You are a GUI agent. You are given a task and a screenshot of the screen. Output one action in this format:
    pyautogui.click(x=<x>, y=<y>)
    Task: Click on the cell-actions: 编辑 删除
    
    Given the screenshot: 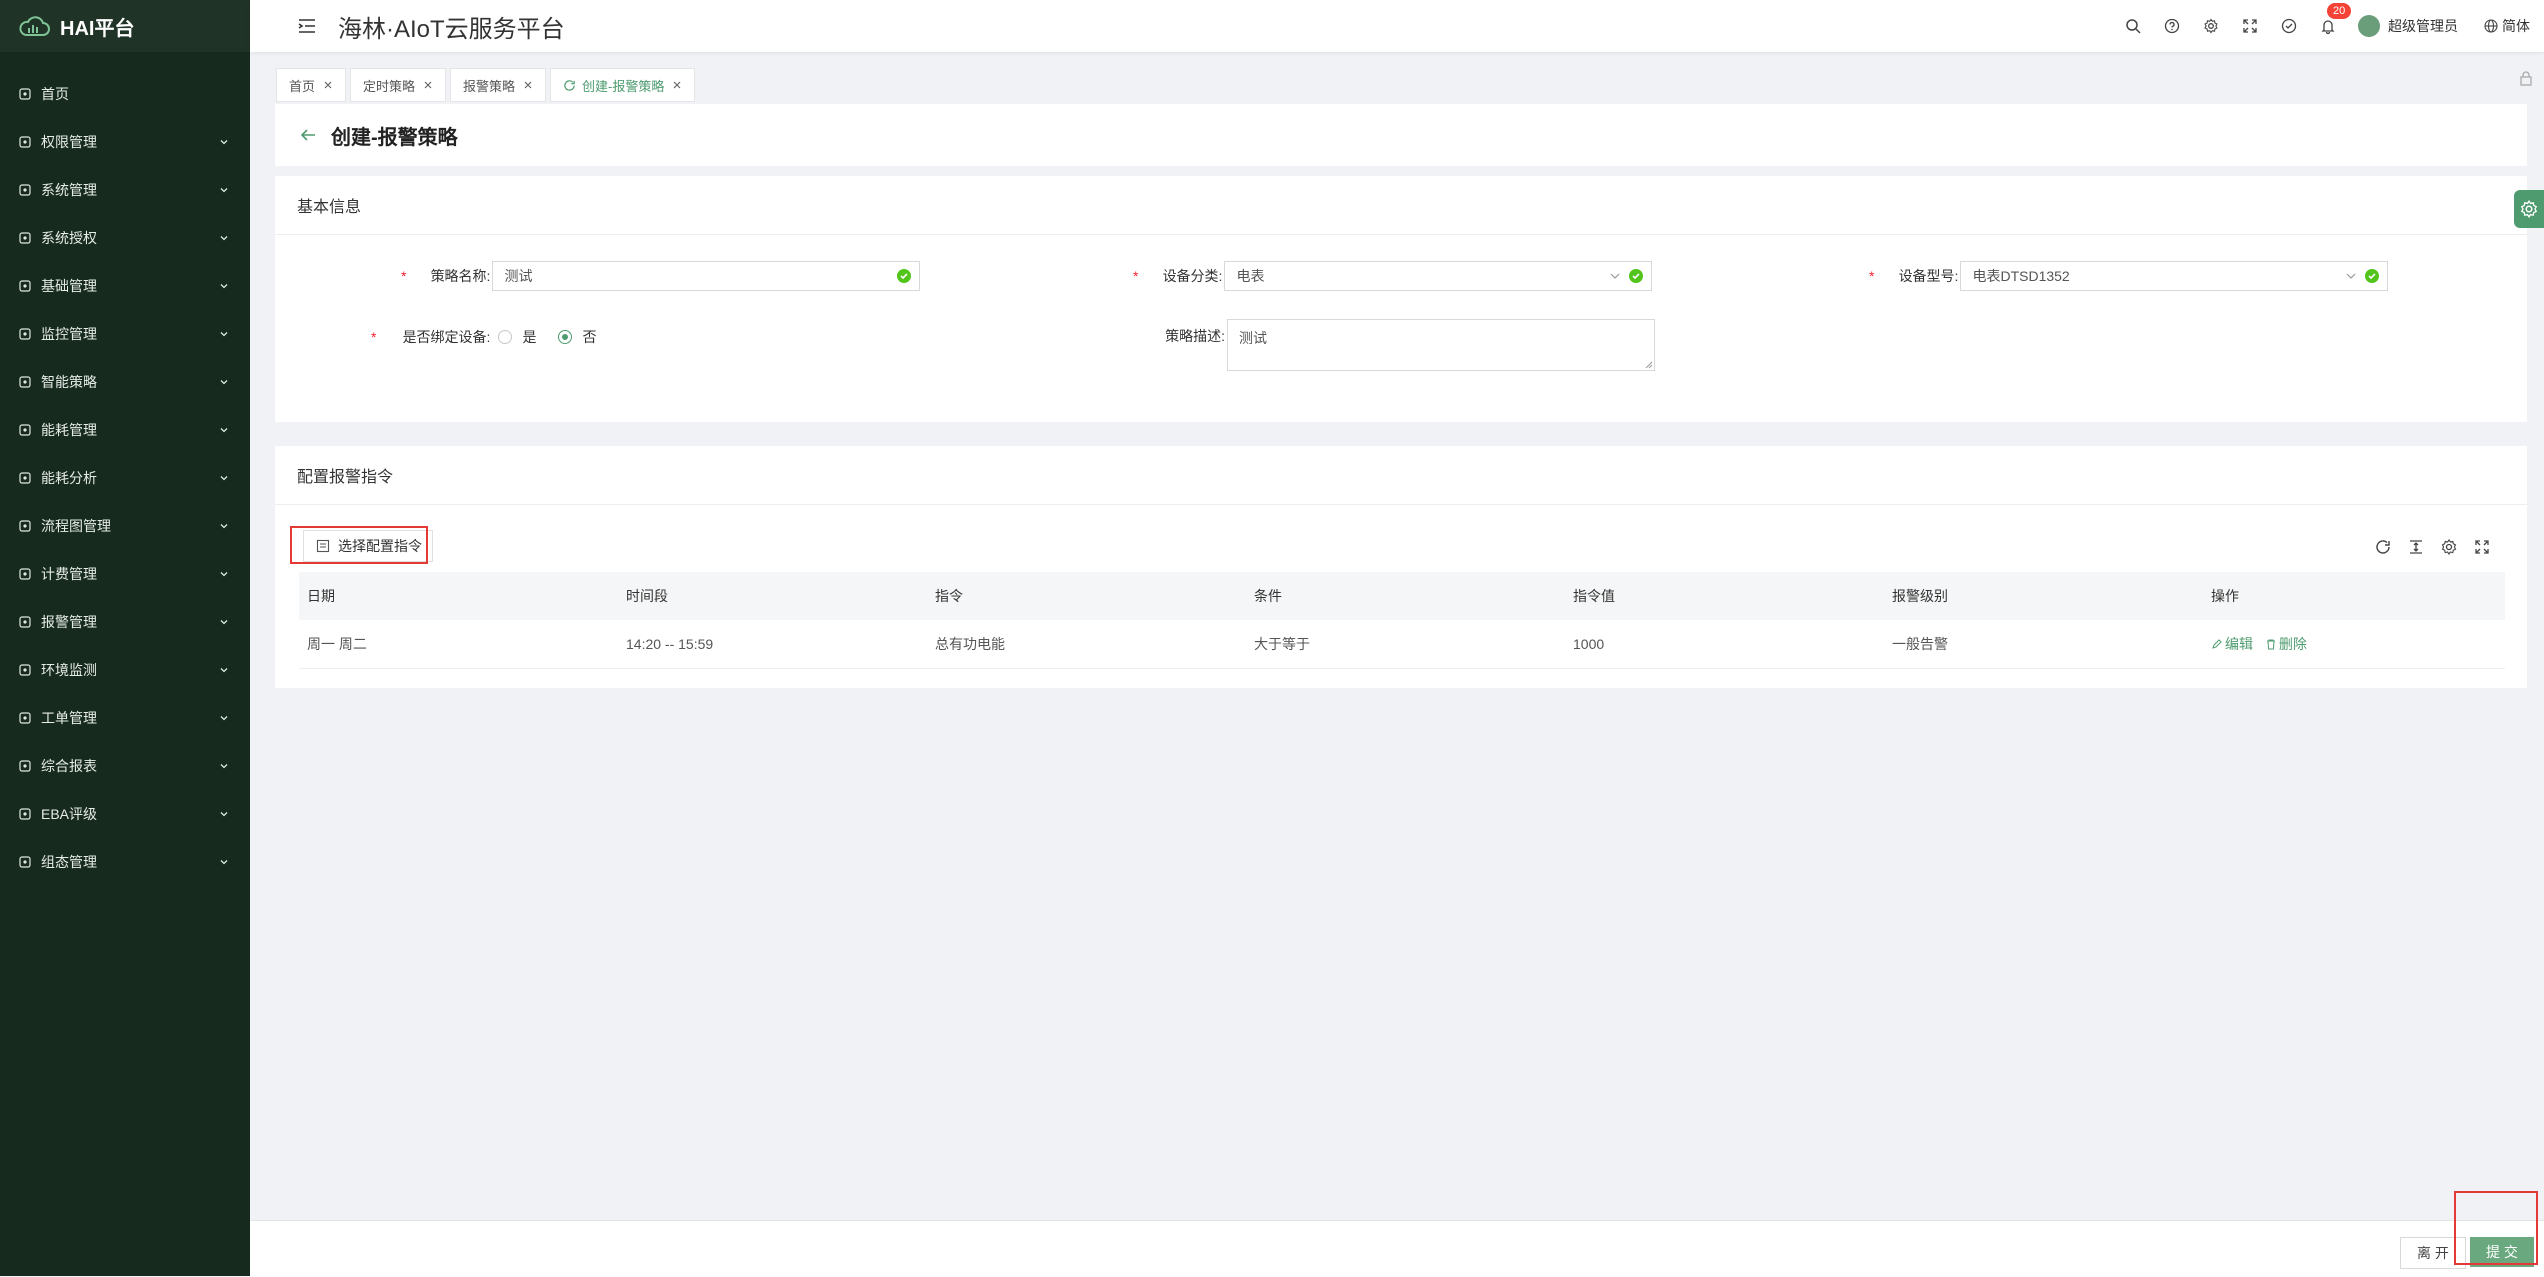 What is the action you would take?
    pyautogui.click(x=2354, y=644)
    